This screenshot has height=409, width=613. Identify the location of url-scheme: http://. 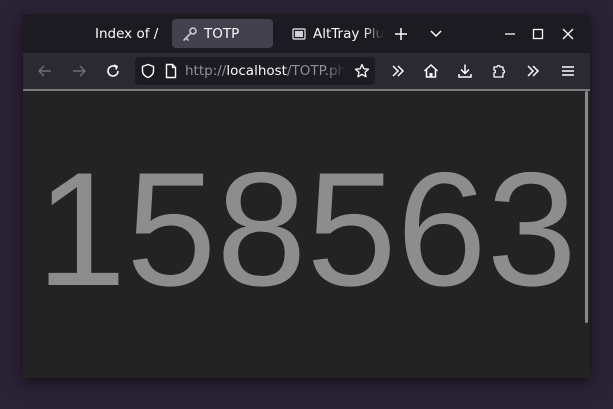
(206, 71).